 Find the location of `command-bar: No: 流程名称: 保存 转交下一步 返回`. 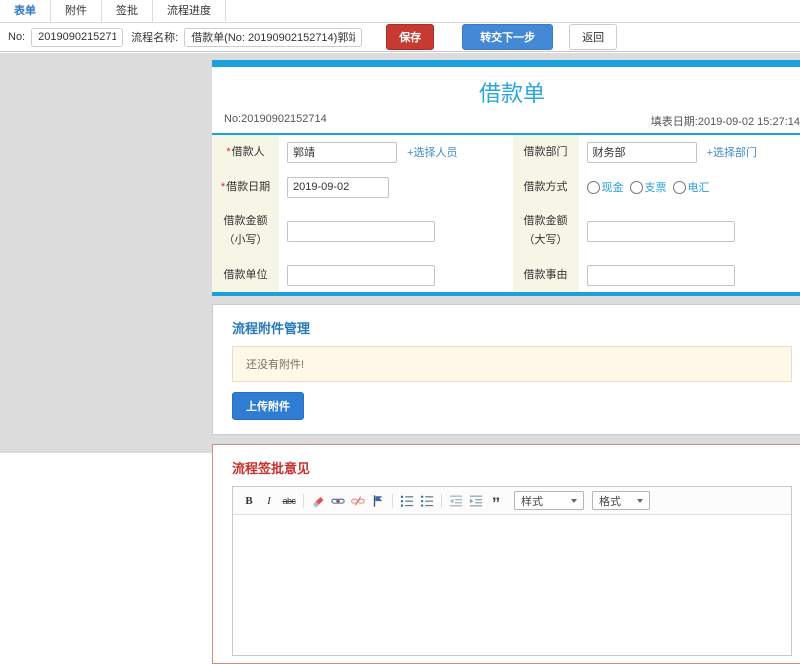

command-bar: No: 流程名称: 保存 转交下一步 返回 is located at coordinates (400, 37).